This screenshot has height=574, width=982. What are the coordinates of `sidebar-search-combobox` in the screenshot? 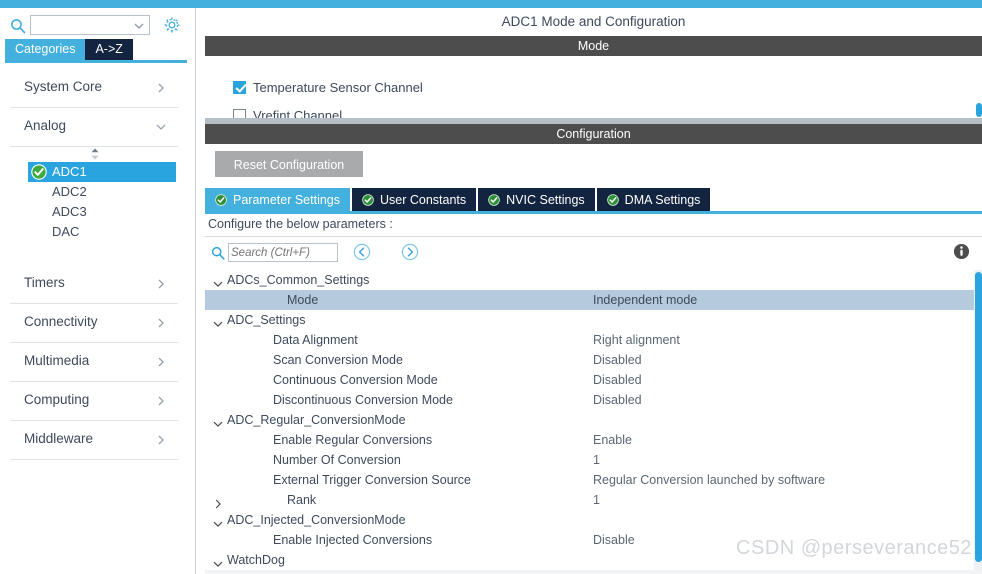 It's located at (90, 25).